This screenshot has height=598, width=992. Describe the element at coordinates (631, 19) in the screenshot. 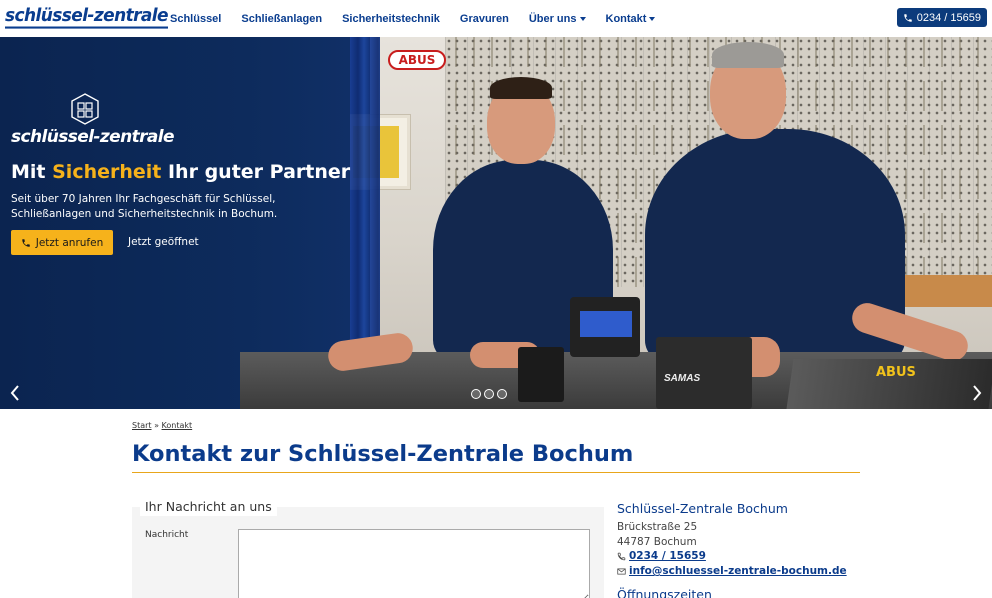

I see `nav-item-kontakt: Kontakt` at that location.